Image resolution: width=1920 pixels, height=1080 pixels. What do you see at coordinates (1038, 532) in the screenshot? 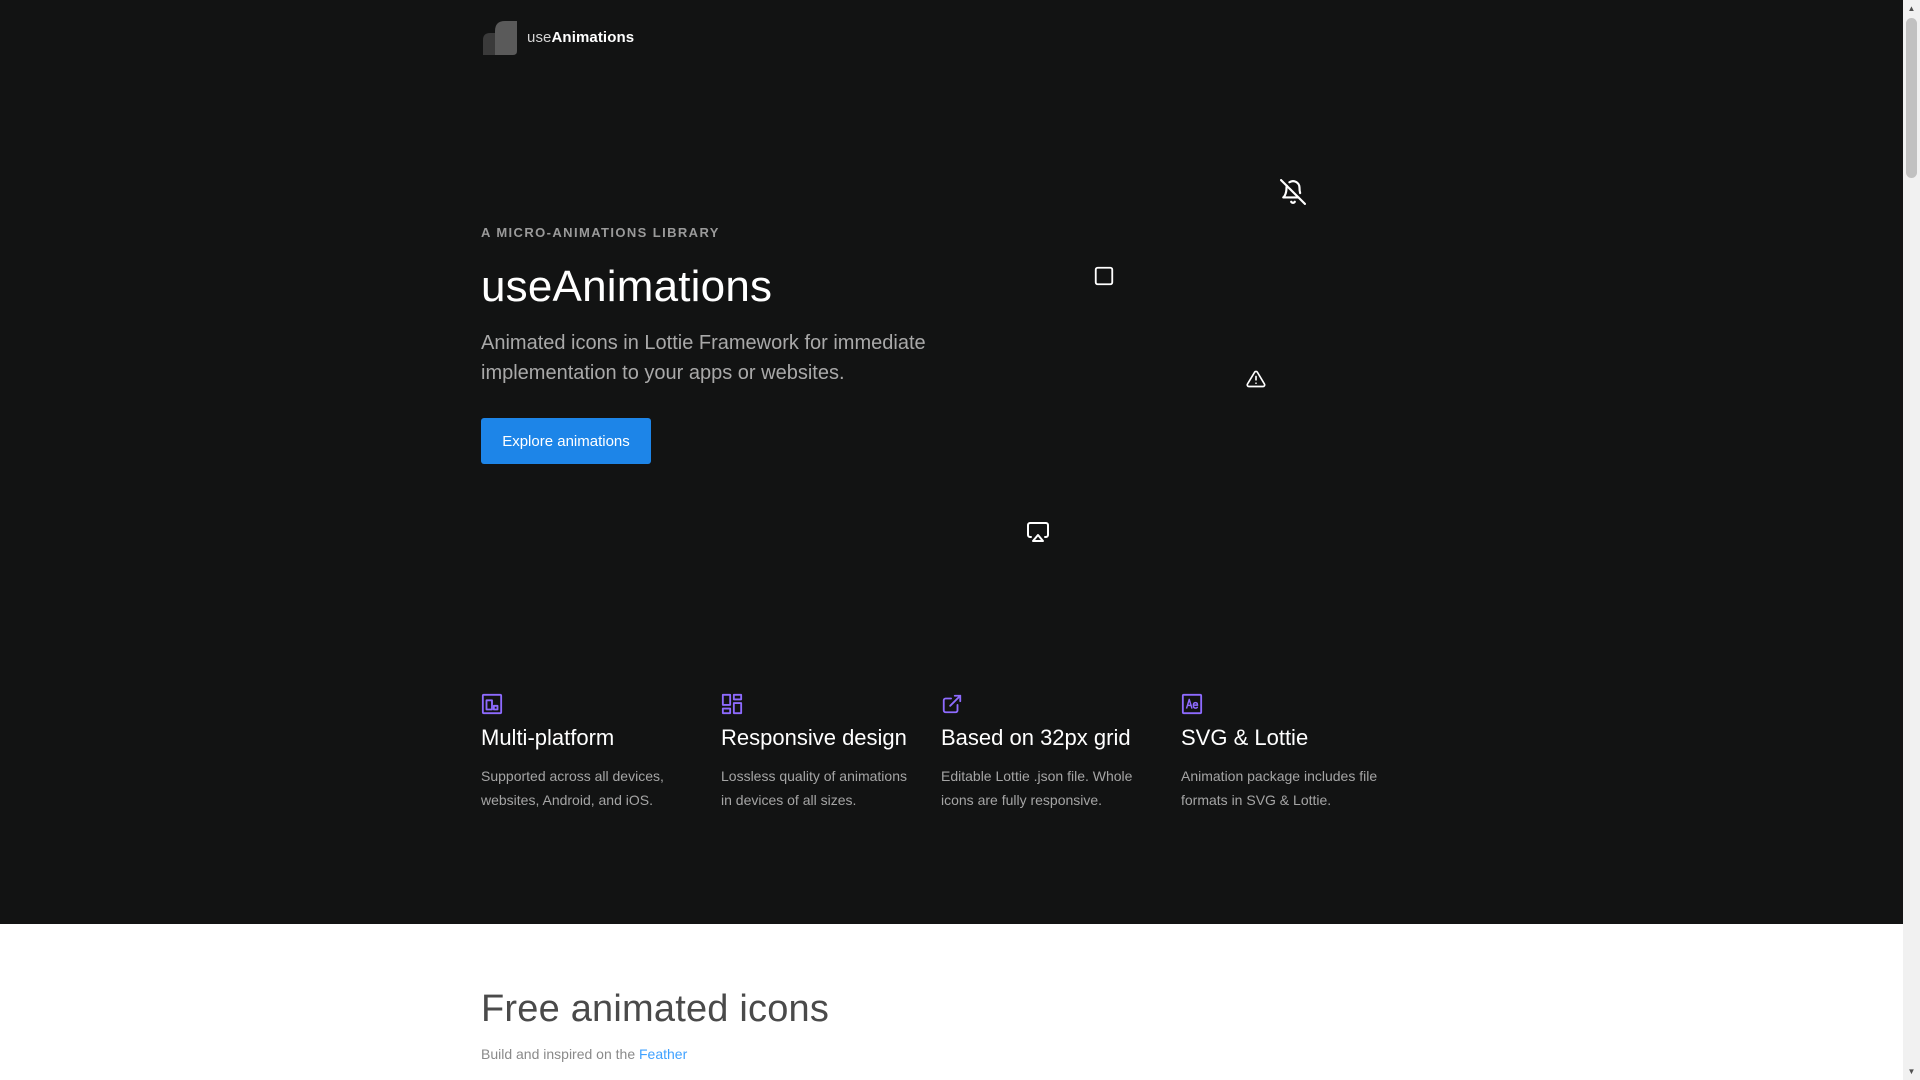
I see `airplay-icon` at bounding box center [1038, 532].